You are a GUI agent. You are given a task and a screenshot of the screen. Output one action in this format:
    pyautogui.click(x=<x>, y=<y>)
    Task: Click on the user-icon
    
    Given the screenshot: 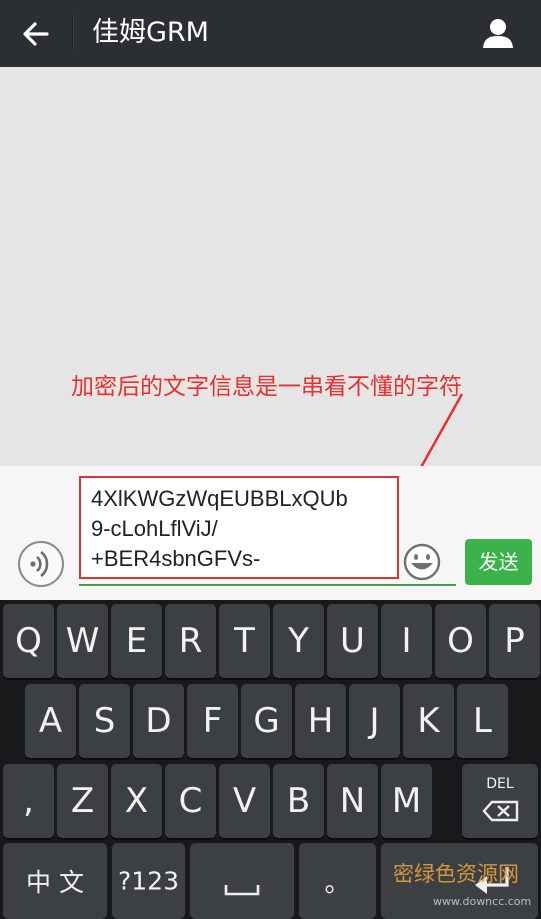 What is the action you would take?
    pyautogui.click(x=498, y=33)
    